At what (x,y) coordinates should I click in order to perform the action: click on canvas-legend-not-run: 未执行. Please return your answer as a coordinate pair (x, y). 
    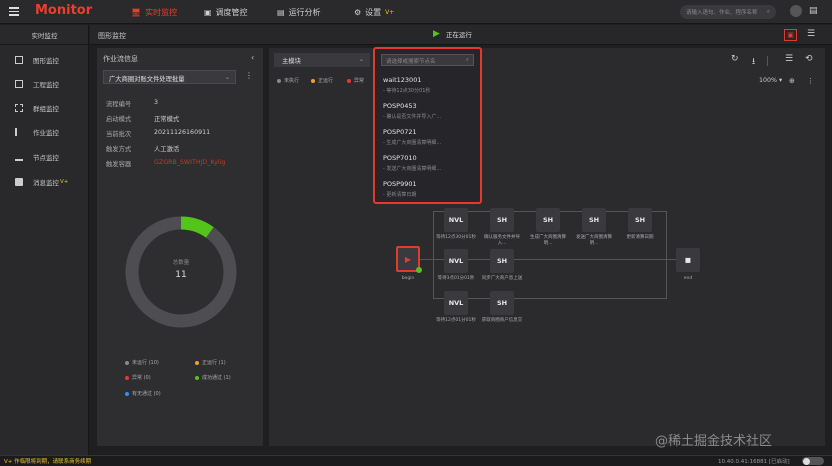
    Looking at the image, I should click on (288, 80).